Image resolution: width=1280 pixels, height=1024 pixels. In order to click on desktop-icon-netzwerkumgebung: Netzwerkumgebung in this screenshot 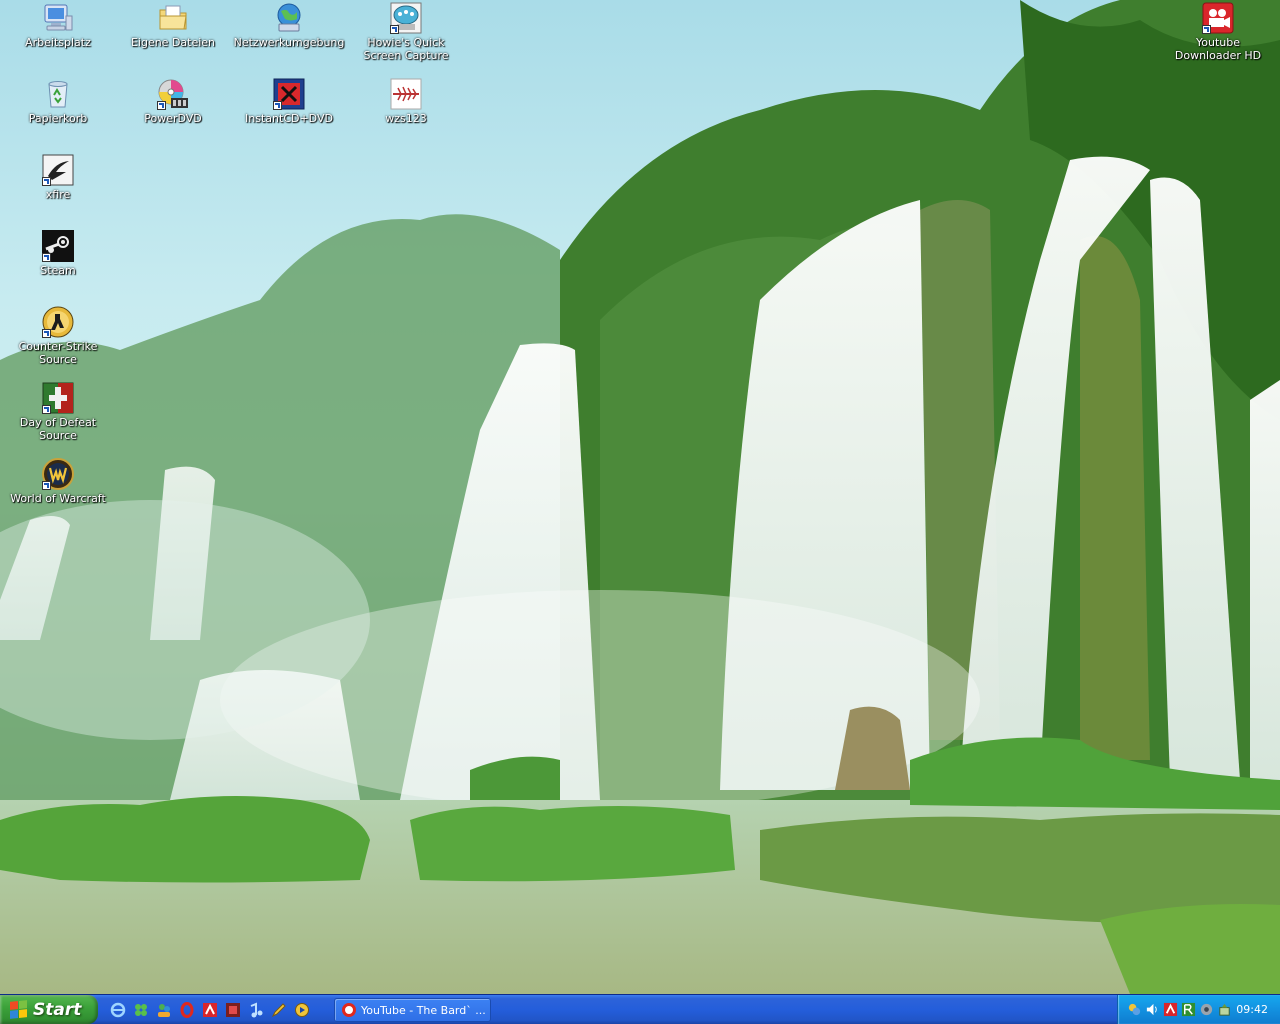, I will do `click(289, 25)`.